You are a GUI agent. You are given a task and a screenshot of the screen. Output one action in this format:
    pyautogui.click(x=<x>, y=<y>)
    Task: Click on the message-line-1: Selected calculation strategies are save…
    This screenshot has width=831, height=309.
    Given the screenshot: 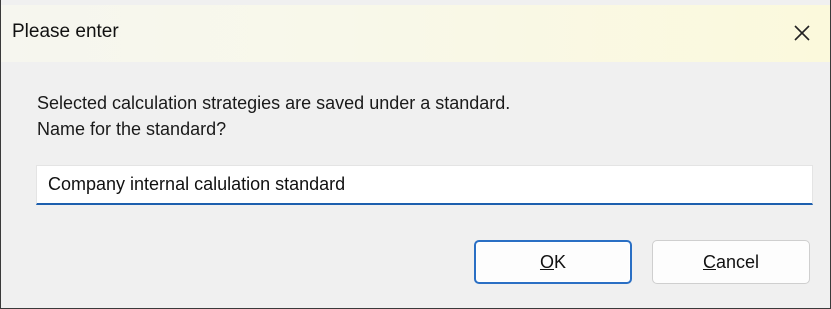 What is the action you would take?
    pyautogui.click(x=274, y=103)
    